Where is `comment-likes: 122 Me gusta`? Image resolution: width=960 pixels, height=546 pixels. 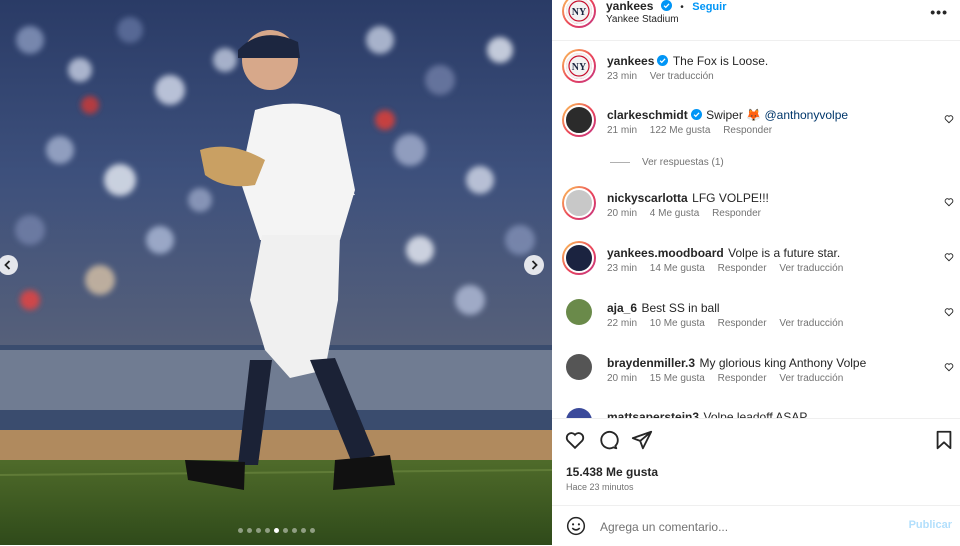 comment-likes: 122 Me gusta is located at coordinates (680, 130).